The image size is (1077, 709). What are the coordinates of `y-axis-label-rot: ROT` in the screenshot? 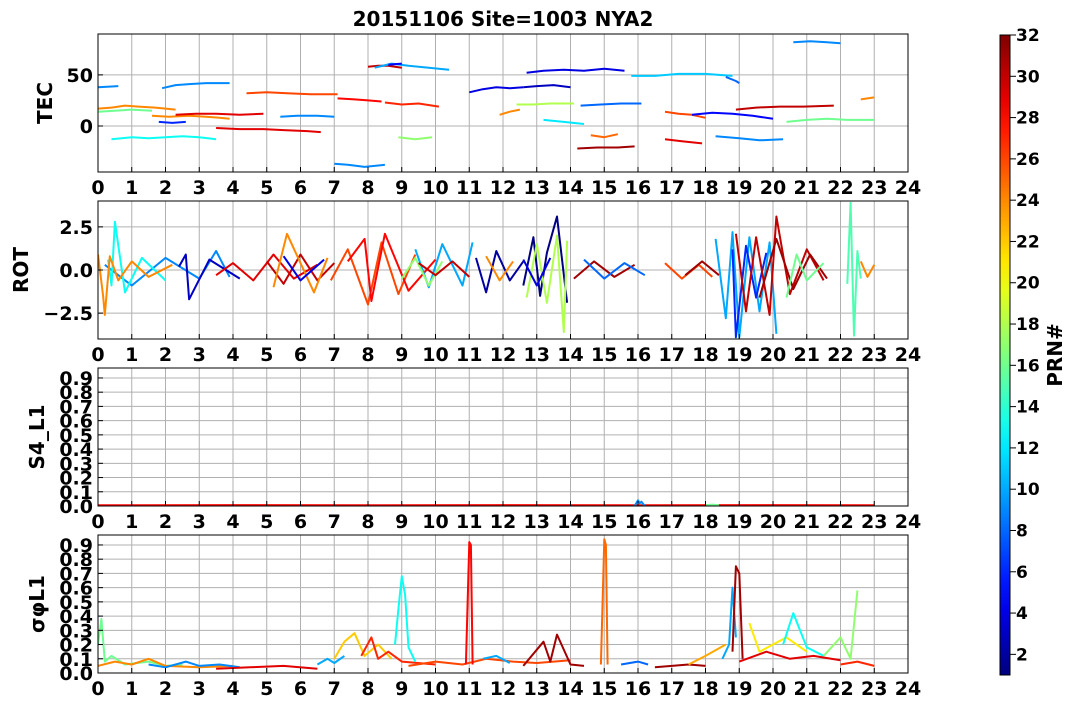 It's located at (21, 270).